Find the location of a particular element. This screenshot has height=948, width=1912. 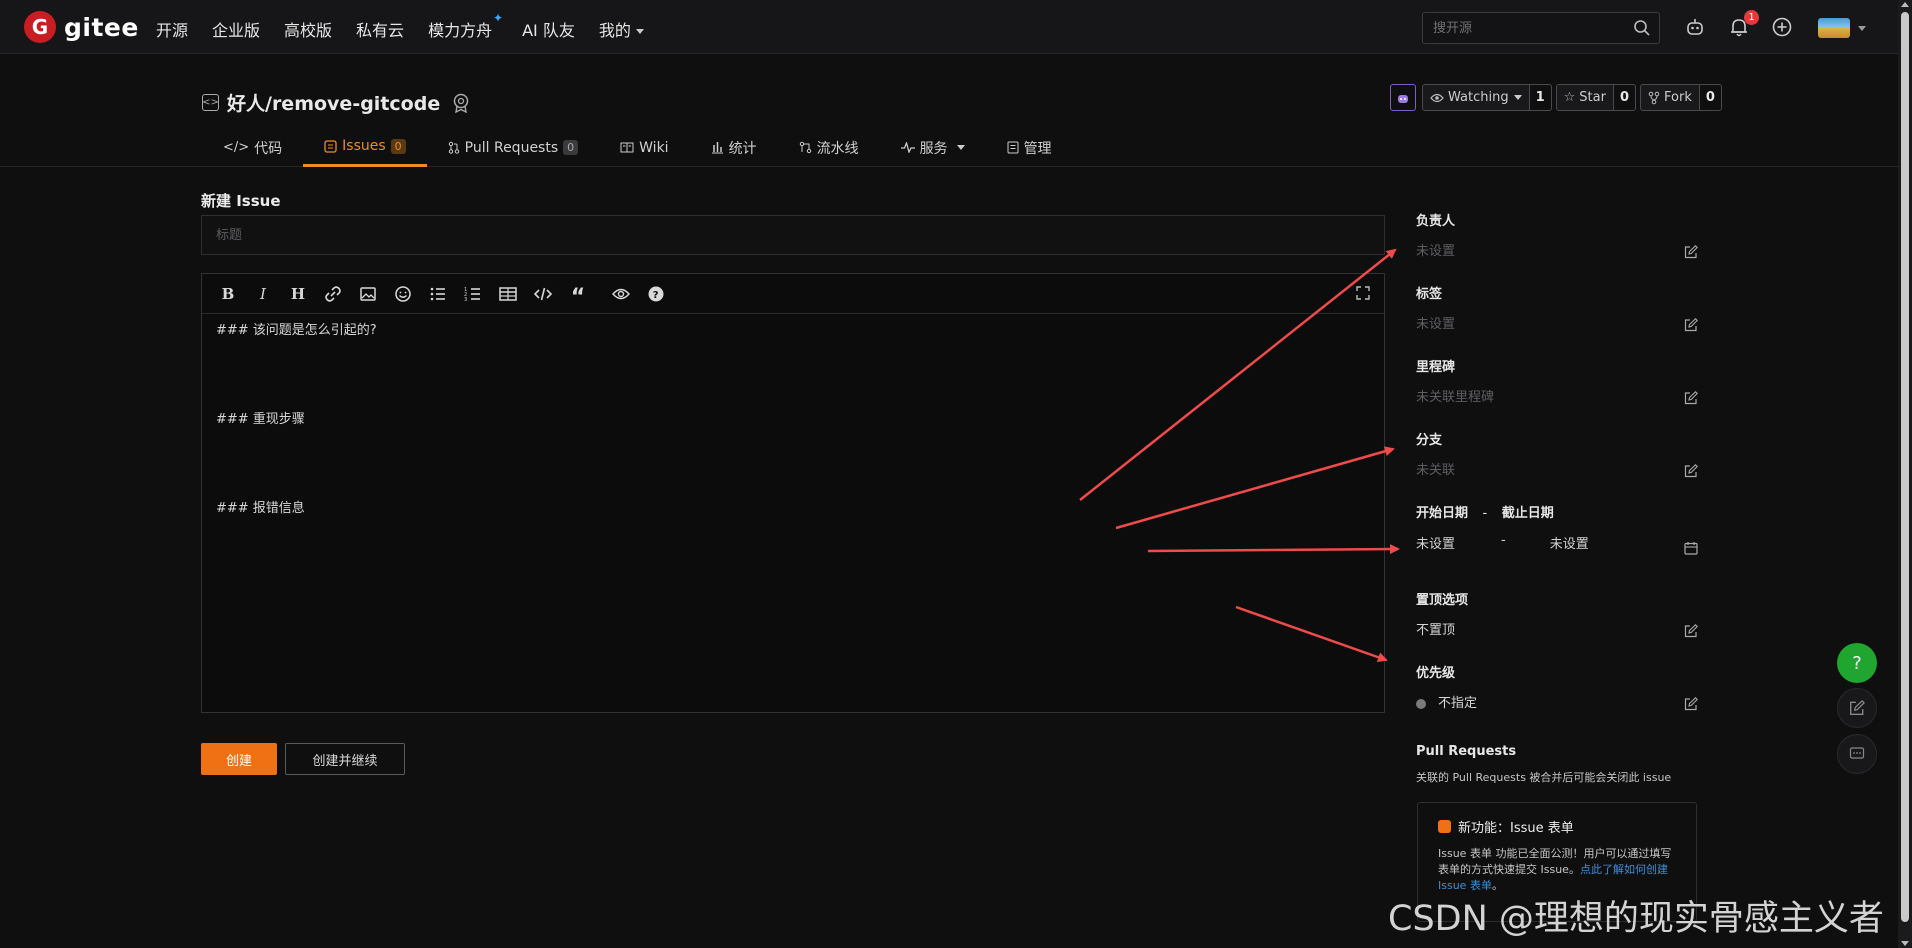

fork-button: Fork is located at coordinates (1670, 97).